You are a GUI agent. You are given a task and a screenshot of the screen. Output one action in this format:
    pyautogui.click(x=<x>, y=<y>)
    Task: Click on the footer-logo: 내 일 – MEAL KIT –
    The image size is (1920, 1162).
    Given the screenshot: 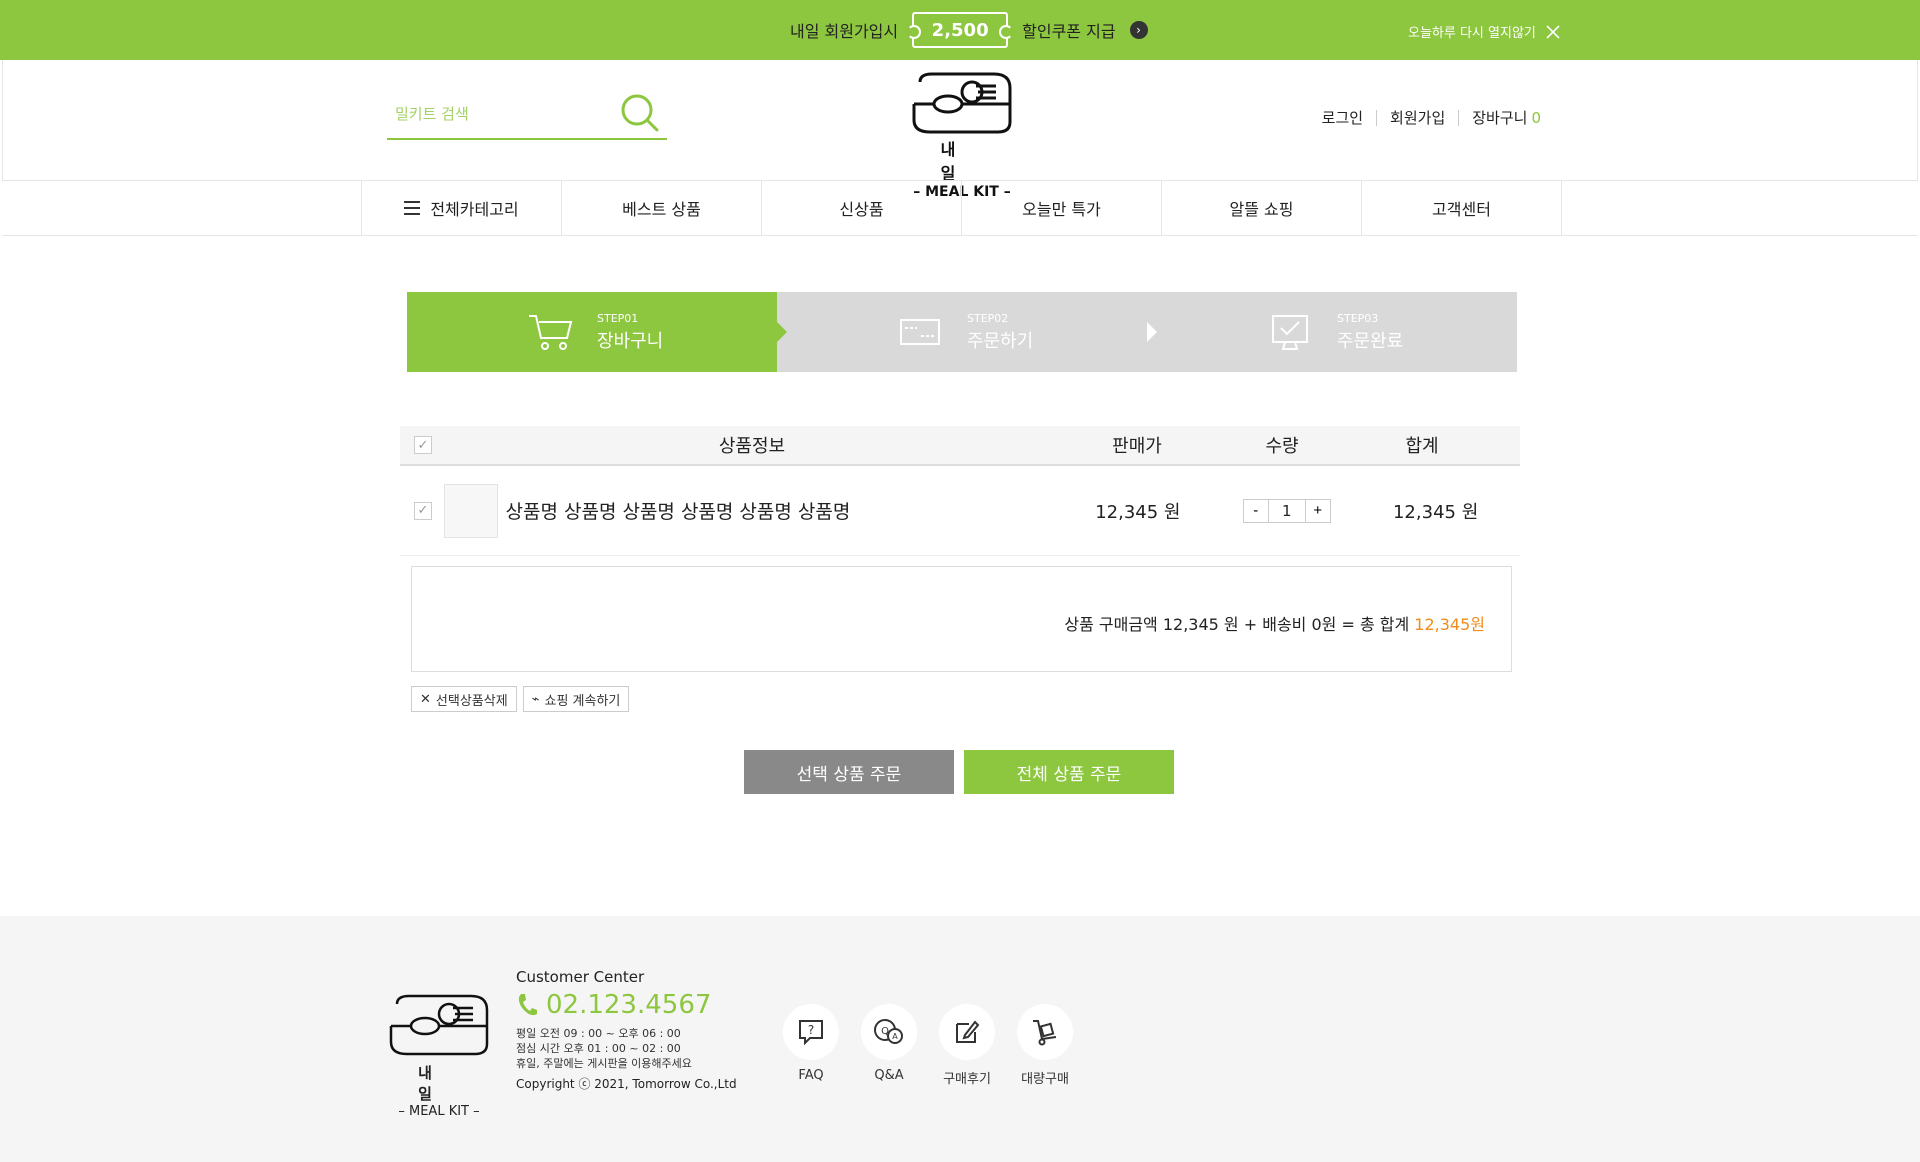 What is the action you would take?
    pyautogui.click(x=439, y=1055)
    